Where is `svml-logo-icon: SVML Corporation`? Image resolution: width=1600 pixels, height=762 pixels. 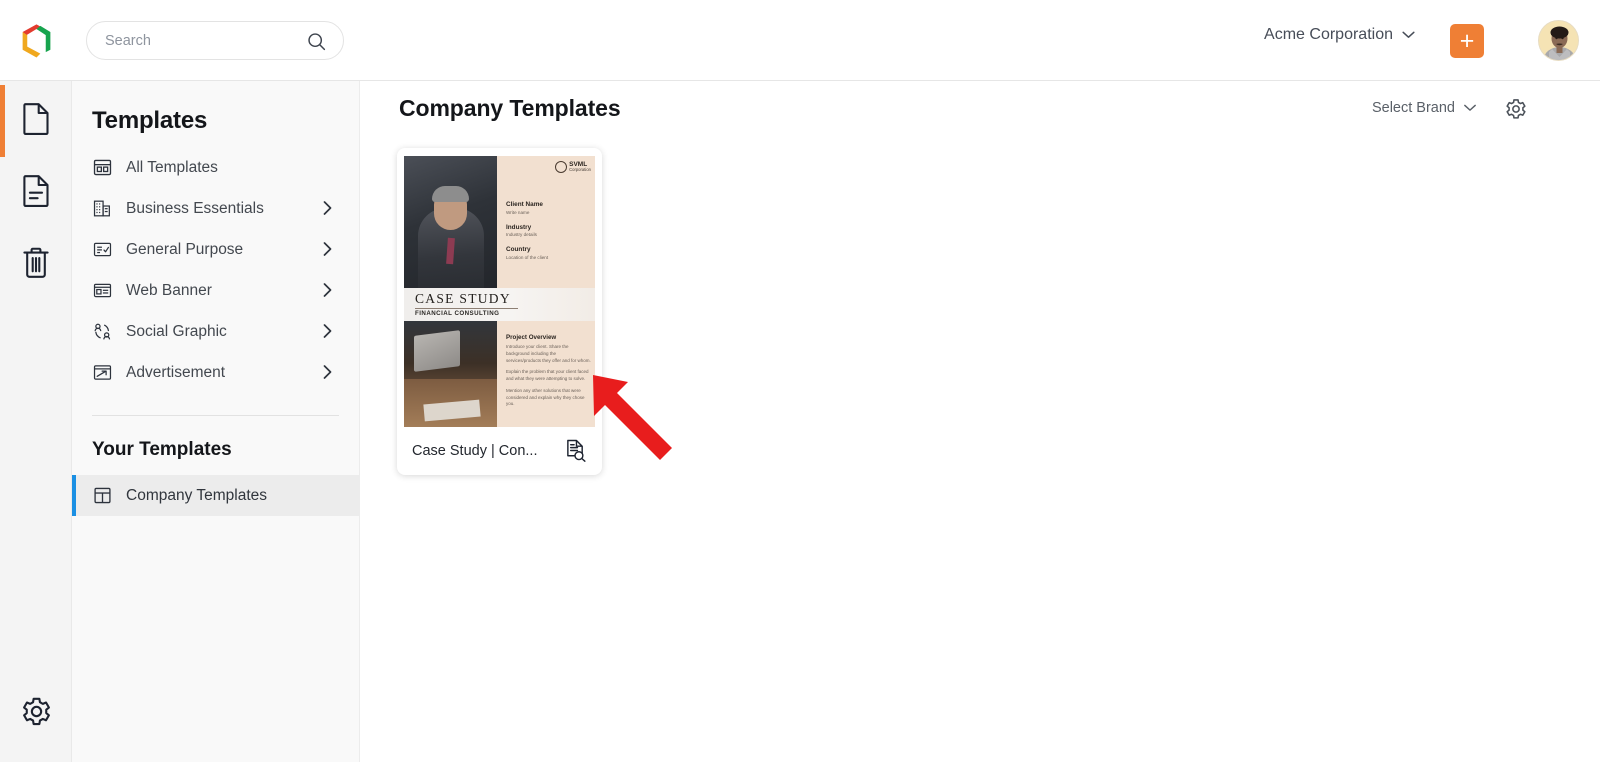 svml-logo-icon: SVML Corporation is located at coordinates (573, 167).